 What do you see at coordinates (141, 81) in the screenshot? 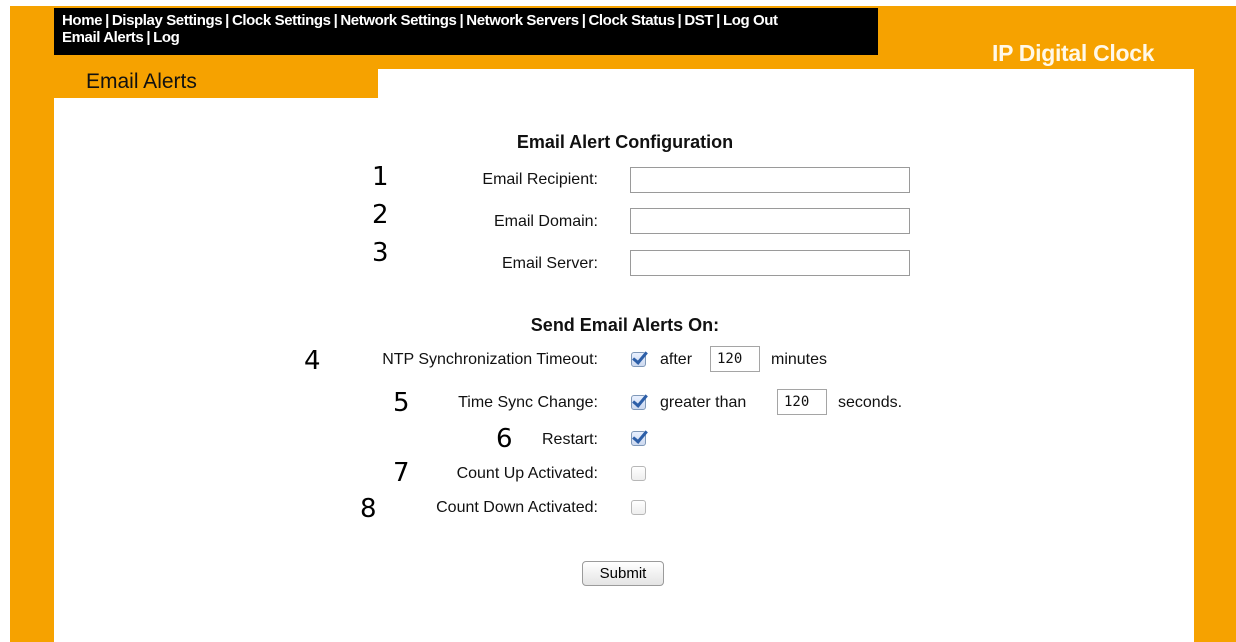
I see `section-title: Email Alerts` at bounding box center [141, 81].